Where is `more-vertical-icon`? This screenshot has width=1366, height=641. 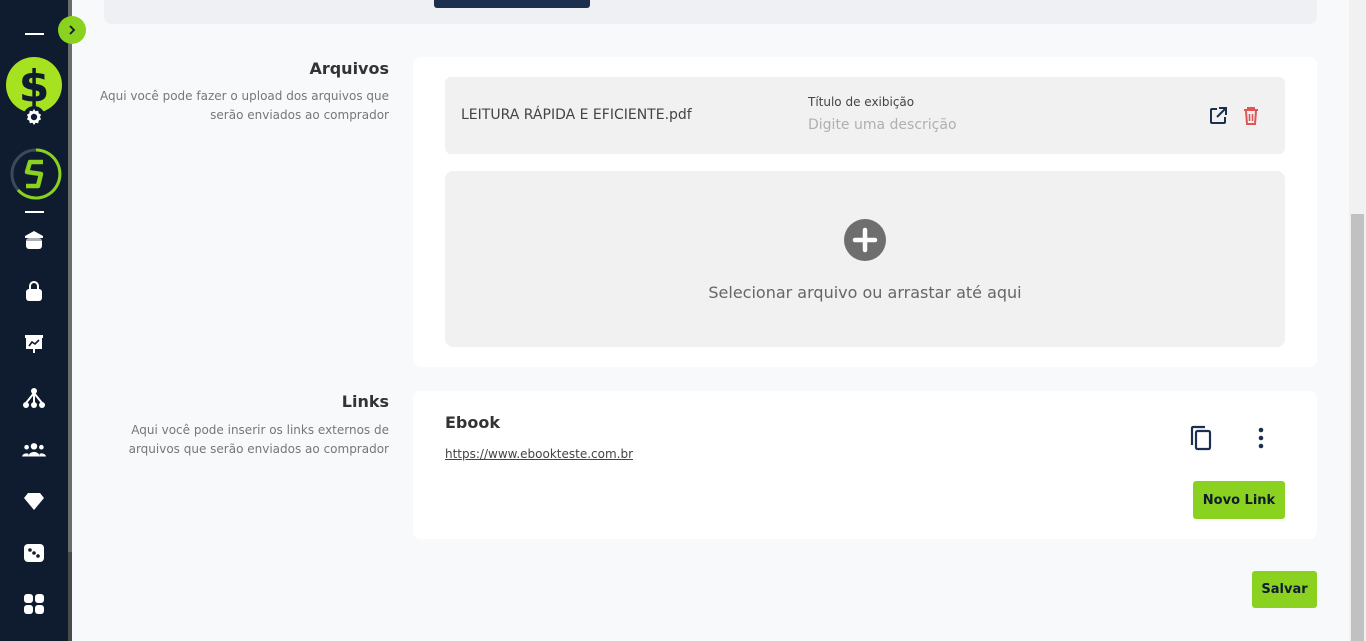
more-vertical-icon is located at coordinates (1261, 438).